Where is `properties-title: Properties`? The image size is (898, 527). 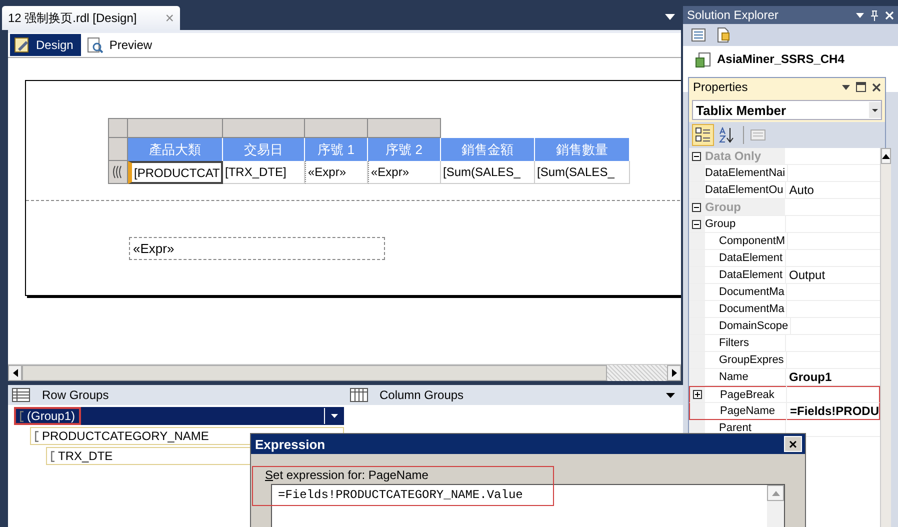
properties-title: Properties is located at coordinates (720, 87).